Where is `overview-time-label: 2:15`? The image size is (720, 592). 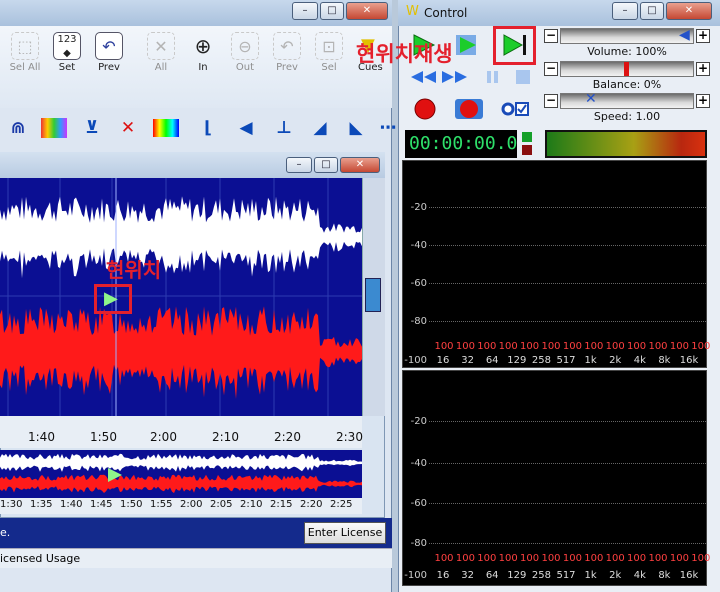
overview-time-label: 2:15 is located at coordinates (281, 504).